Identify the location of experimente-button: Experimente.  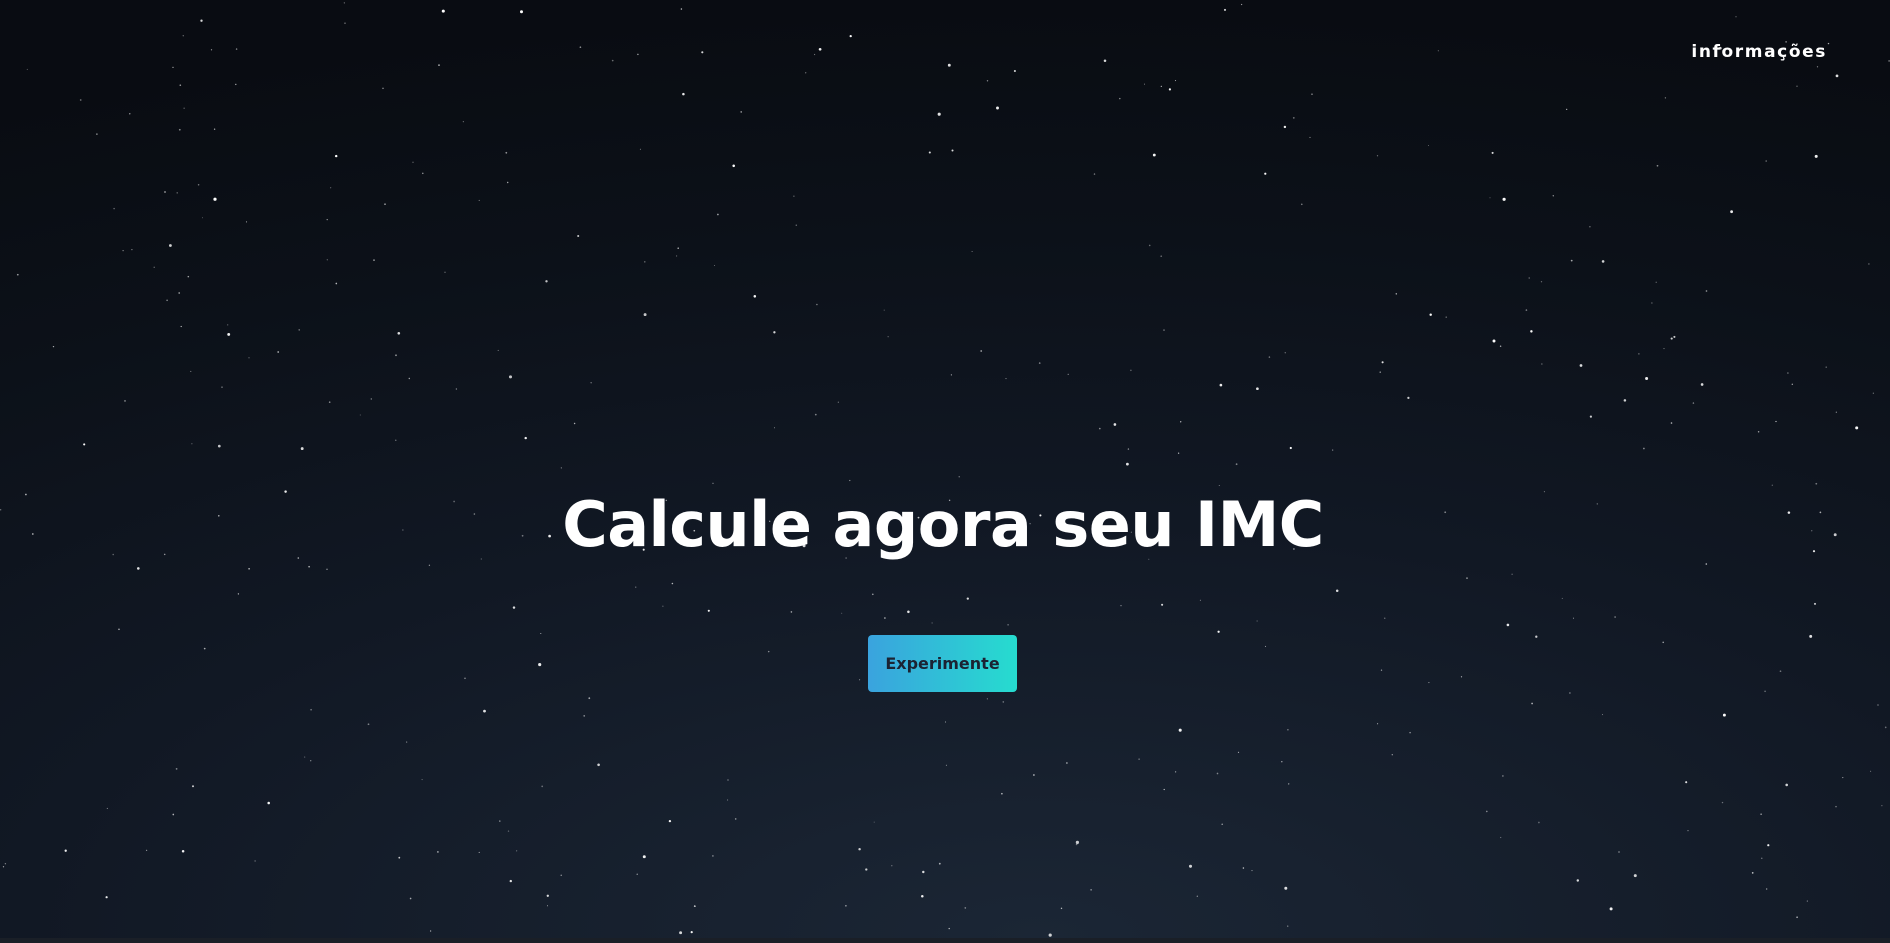
(942, 663).